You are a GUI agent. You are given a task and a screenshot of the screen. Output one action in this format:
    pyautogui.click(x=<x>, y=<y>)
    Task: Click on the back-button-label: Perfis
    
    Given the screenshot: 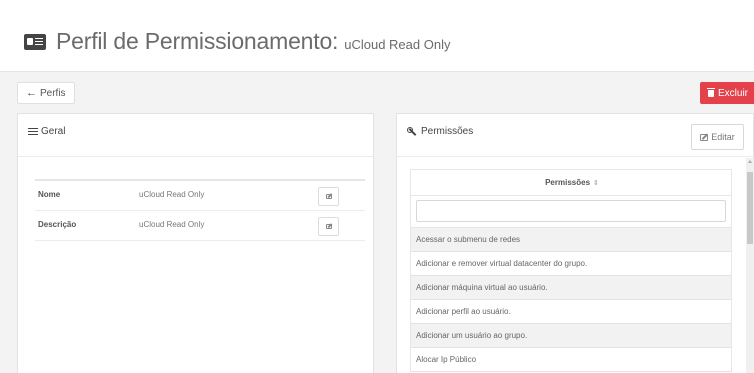 What is the action you would take?
    pyautogui.click(x=53, y=93)
    